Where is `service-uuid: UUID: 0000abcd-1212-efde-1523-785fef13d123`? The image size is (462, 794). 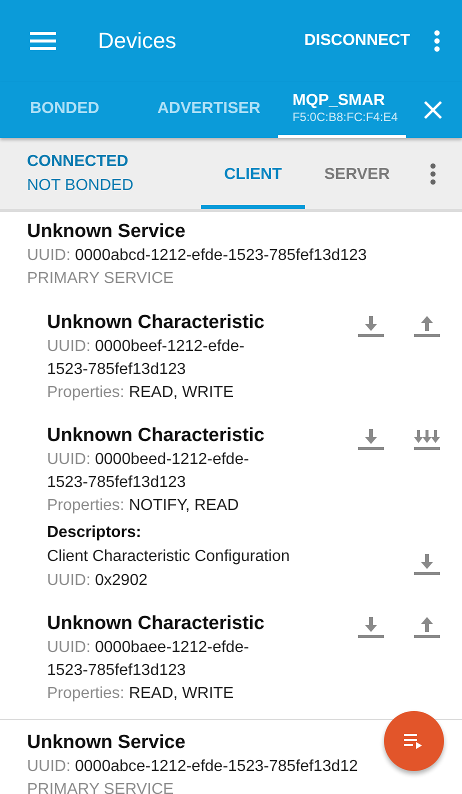
service-uuid: UUID: 0000abcd-1212-efde-1523-785fef13d123 is located at coordinates (197, 256).